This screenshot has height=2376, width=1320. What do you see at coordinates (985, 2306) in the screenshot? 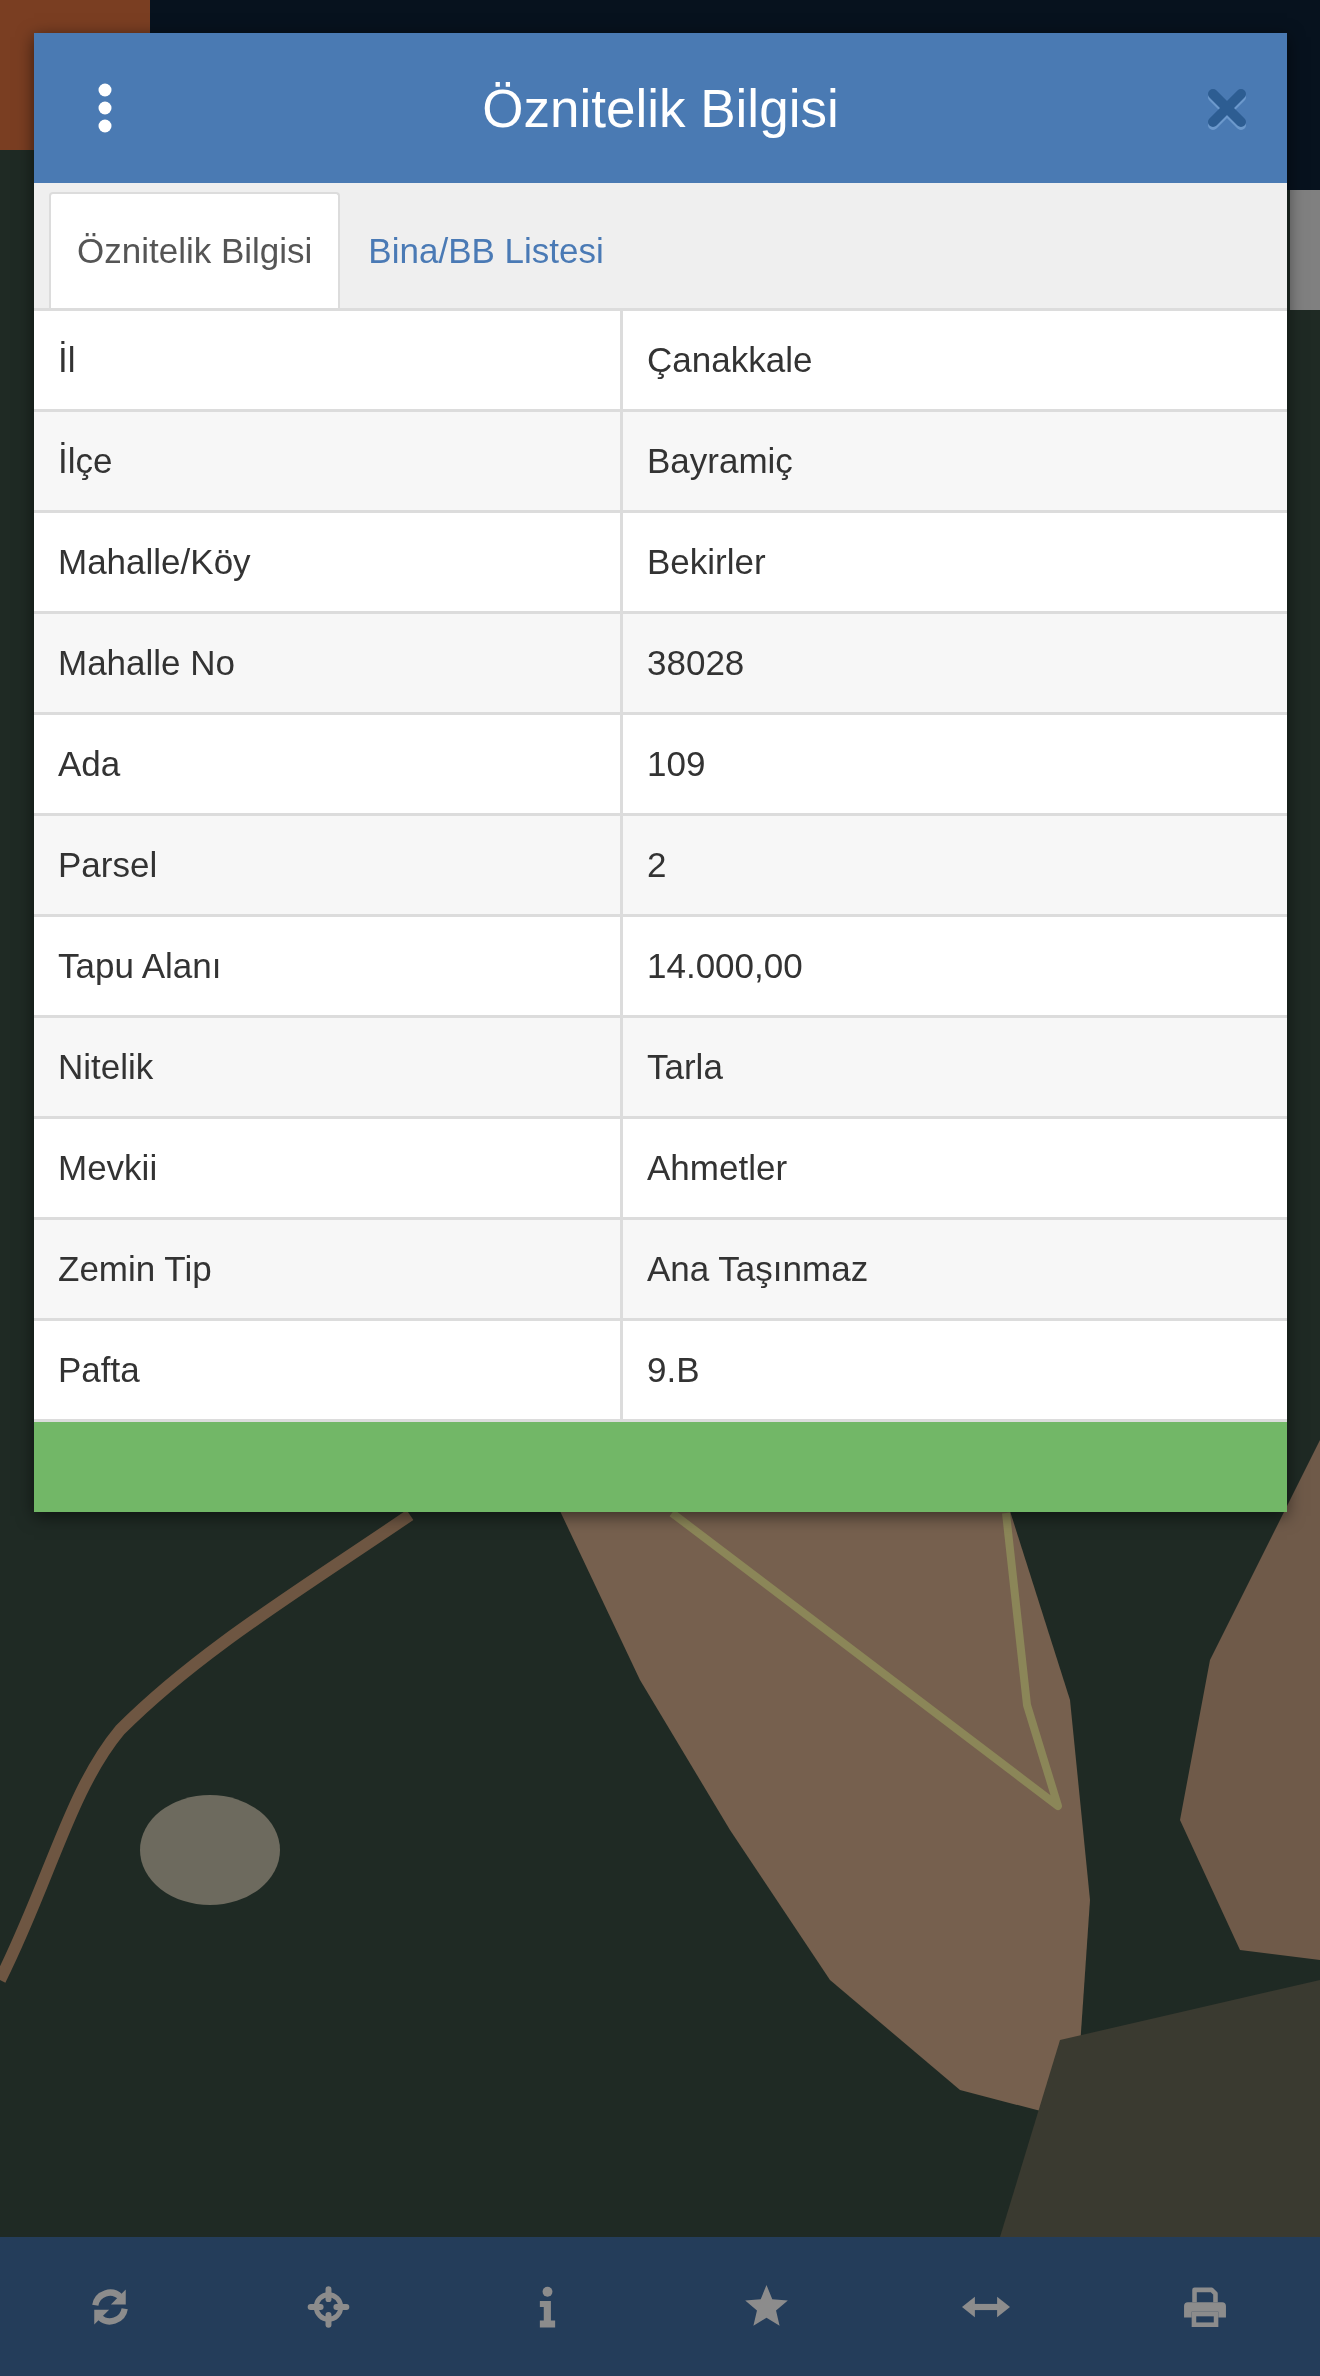
I see `horizontal-arrows-icon` at bounding box center [985, 2306].